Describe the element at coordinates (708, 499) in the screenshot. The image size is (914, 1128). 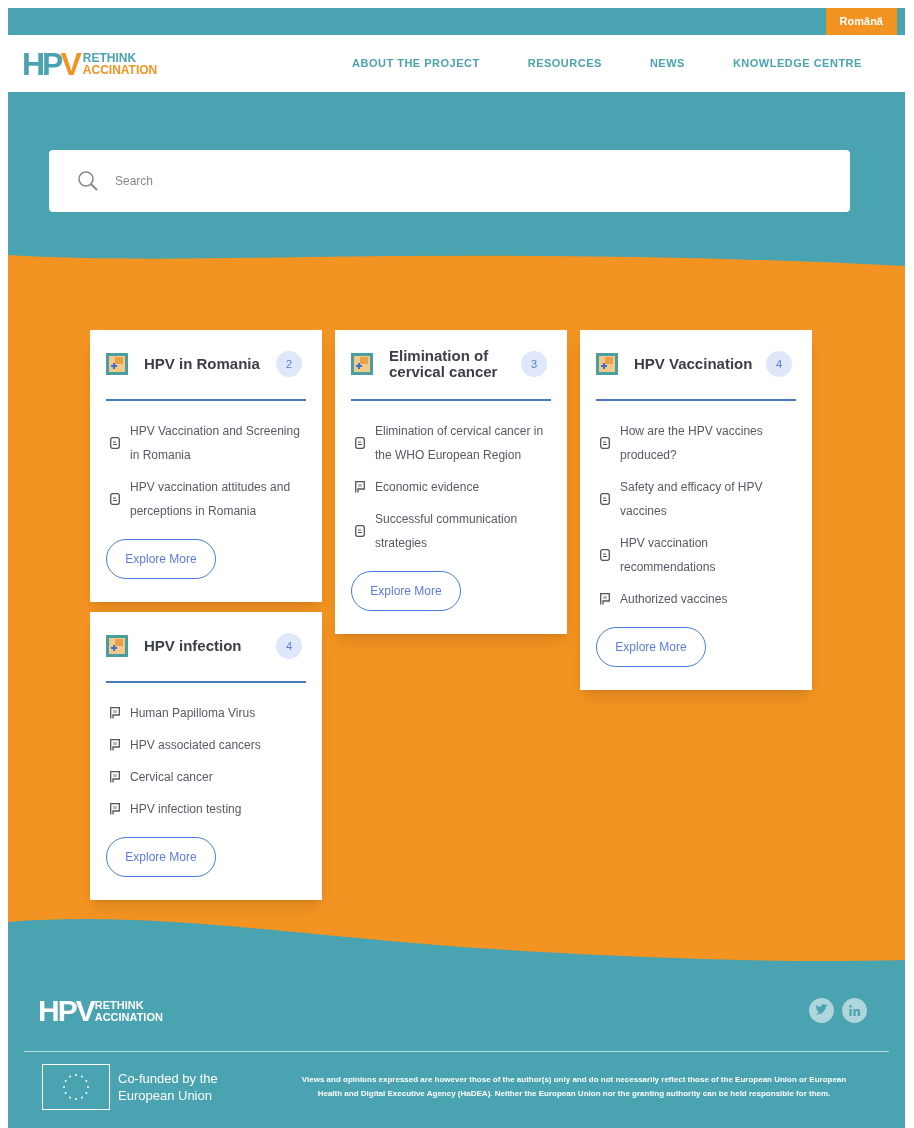
I see `resource-link: Safety and efficacy of HPV vaccines` at that location.